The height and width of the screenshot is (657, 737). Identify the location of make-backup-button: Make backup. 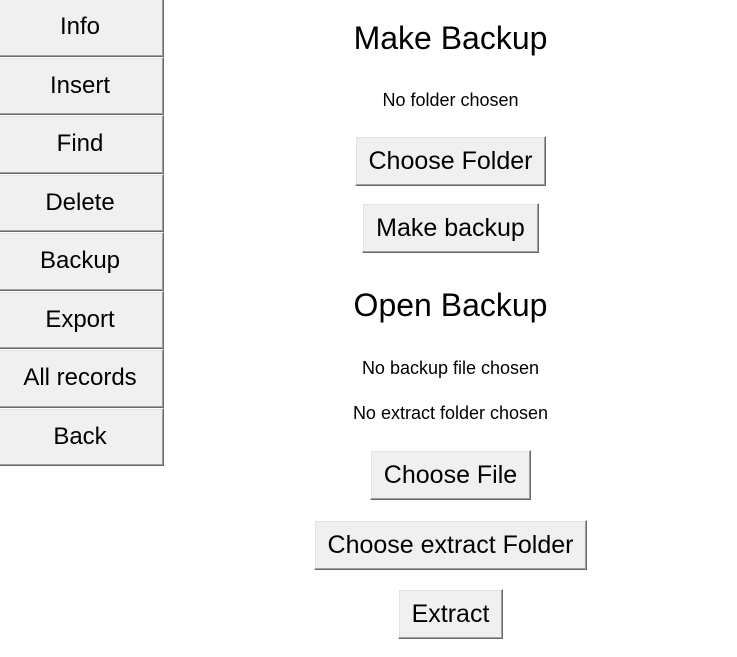
(450, 228).